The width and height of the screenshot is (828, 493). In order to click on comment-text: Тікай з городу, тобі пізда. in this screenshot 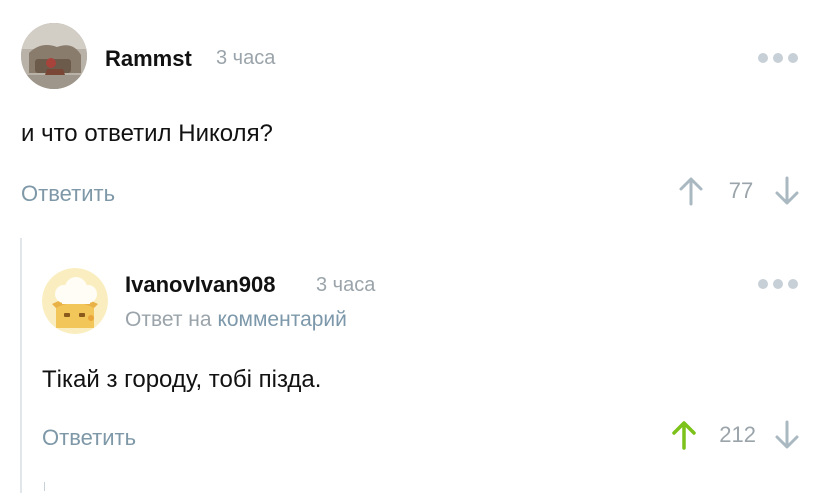, I will do `click(182, 379)`.